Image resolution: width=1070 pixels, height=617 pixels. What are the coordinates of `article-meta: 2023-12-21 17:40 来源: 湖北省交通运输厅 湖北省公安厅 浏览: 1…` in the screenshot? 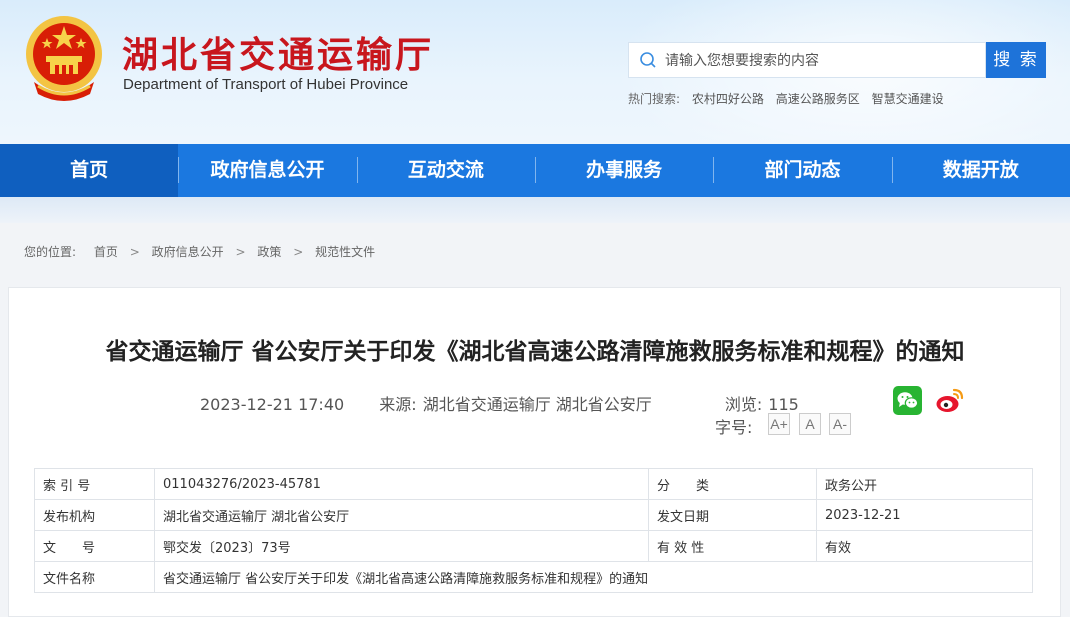 It's located at (529, 403).